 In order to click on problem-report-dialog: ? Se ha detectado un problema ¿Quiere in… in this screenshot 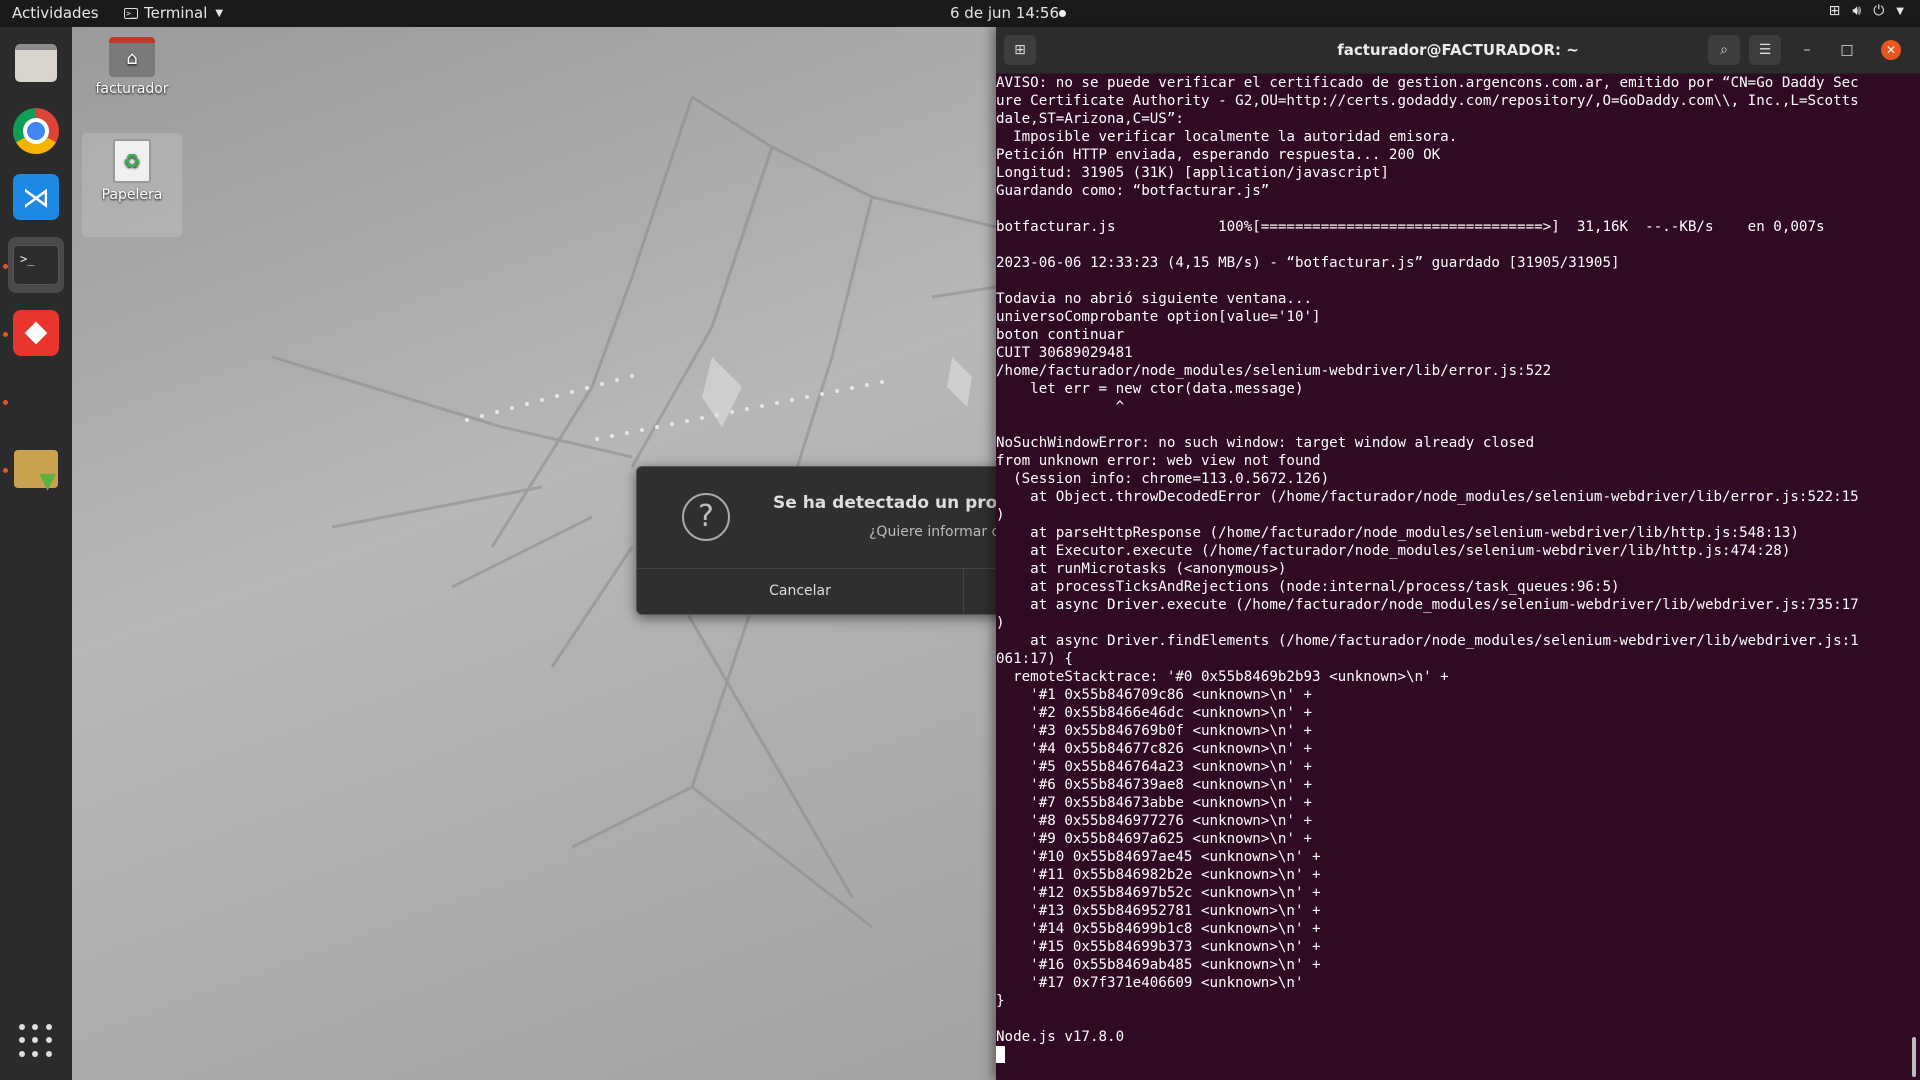, I will do `click(816, 540)`.